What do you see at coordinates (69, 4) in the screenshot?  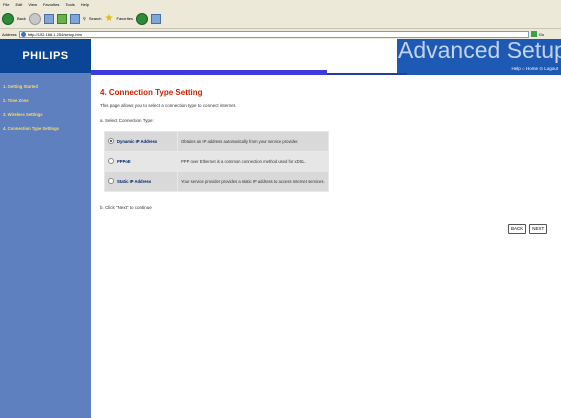 I see `menu-tools: Tools` at bounding box center [69, 4].